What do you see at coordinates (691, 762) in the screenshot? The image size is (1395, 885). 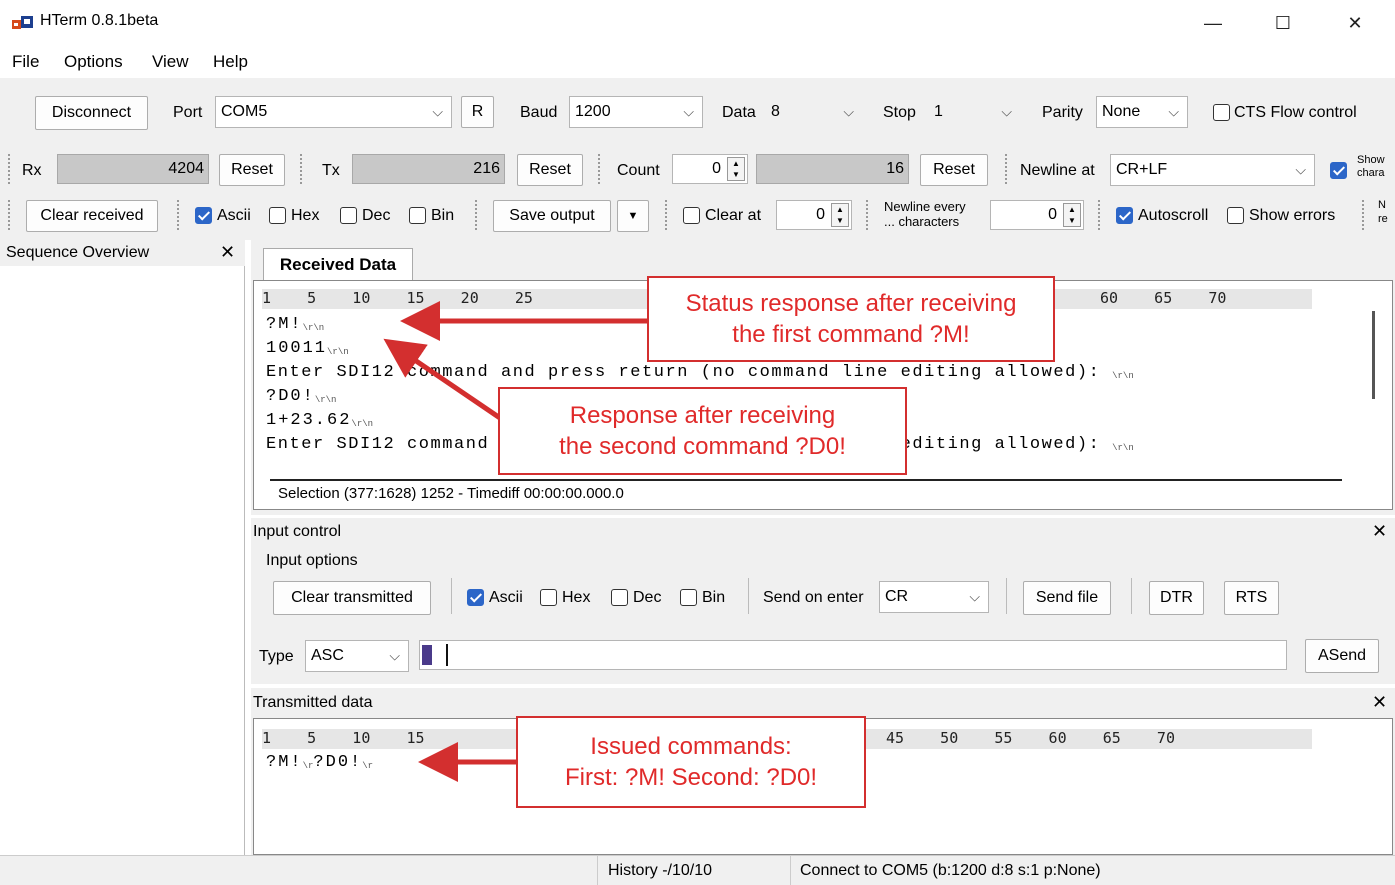 I see `annotation-issued: Issued commands: First: ?M! Second: ?D0!` at bounding box center [691, 762].